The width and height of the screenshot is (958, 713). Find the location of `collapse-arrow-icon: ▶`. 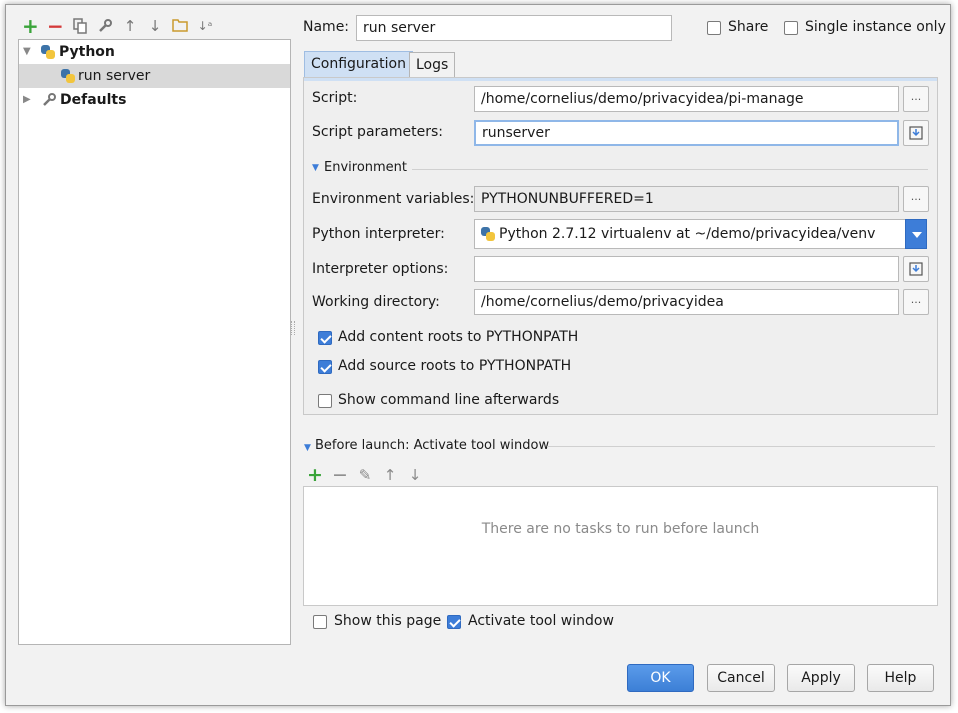

collapse-arrow-icon: ▶ is located at coordinates (27, 100).